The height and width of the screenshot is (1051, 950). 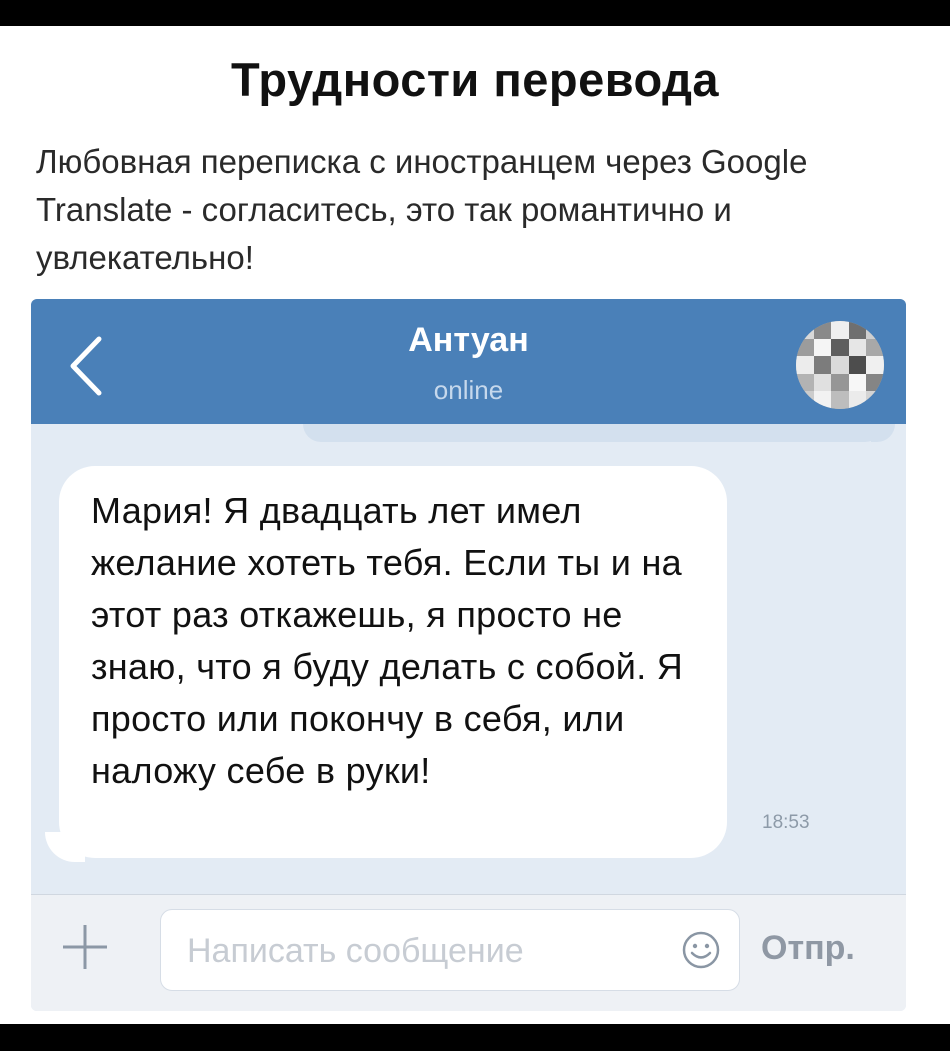 What do you see at coordinates (468, 340) in the screenshot?
I see `contact-name: Антуан` at bounding box center [468, 340].